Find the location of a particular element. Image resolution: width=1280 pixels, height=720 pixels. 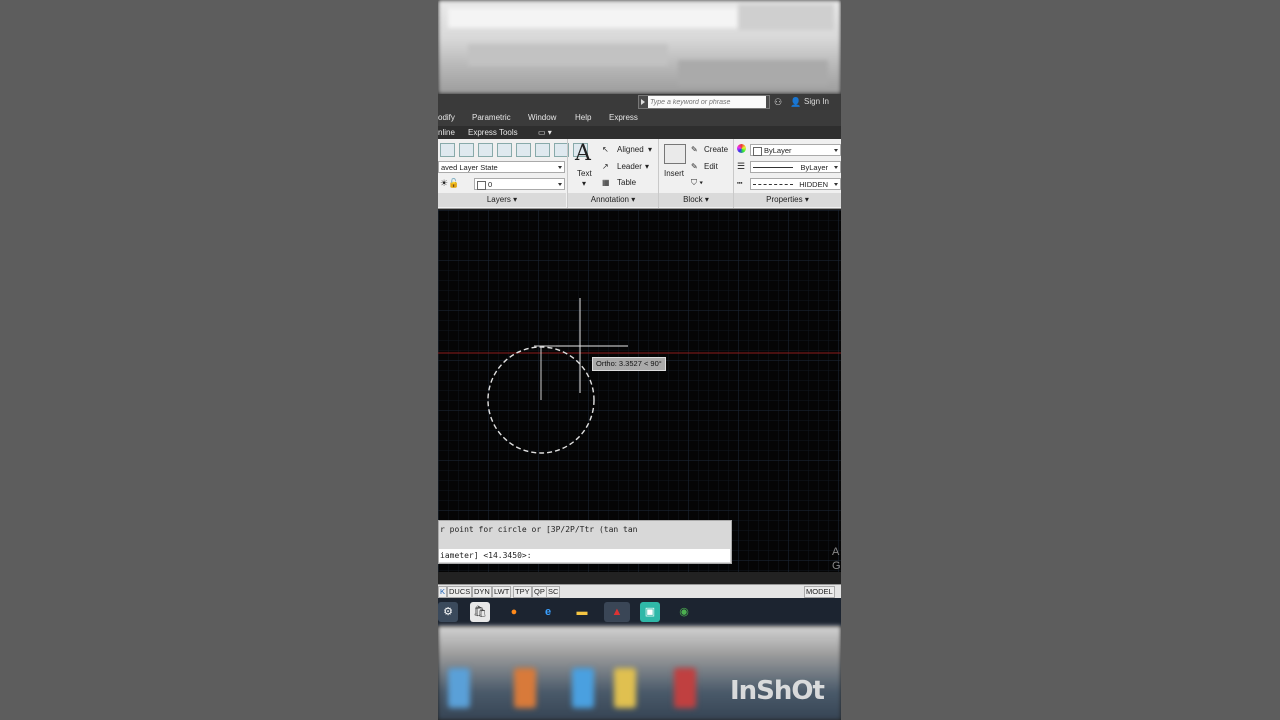

attribute-icon: ⛉ ▾ is located at coordinates (697, 183).